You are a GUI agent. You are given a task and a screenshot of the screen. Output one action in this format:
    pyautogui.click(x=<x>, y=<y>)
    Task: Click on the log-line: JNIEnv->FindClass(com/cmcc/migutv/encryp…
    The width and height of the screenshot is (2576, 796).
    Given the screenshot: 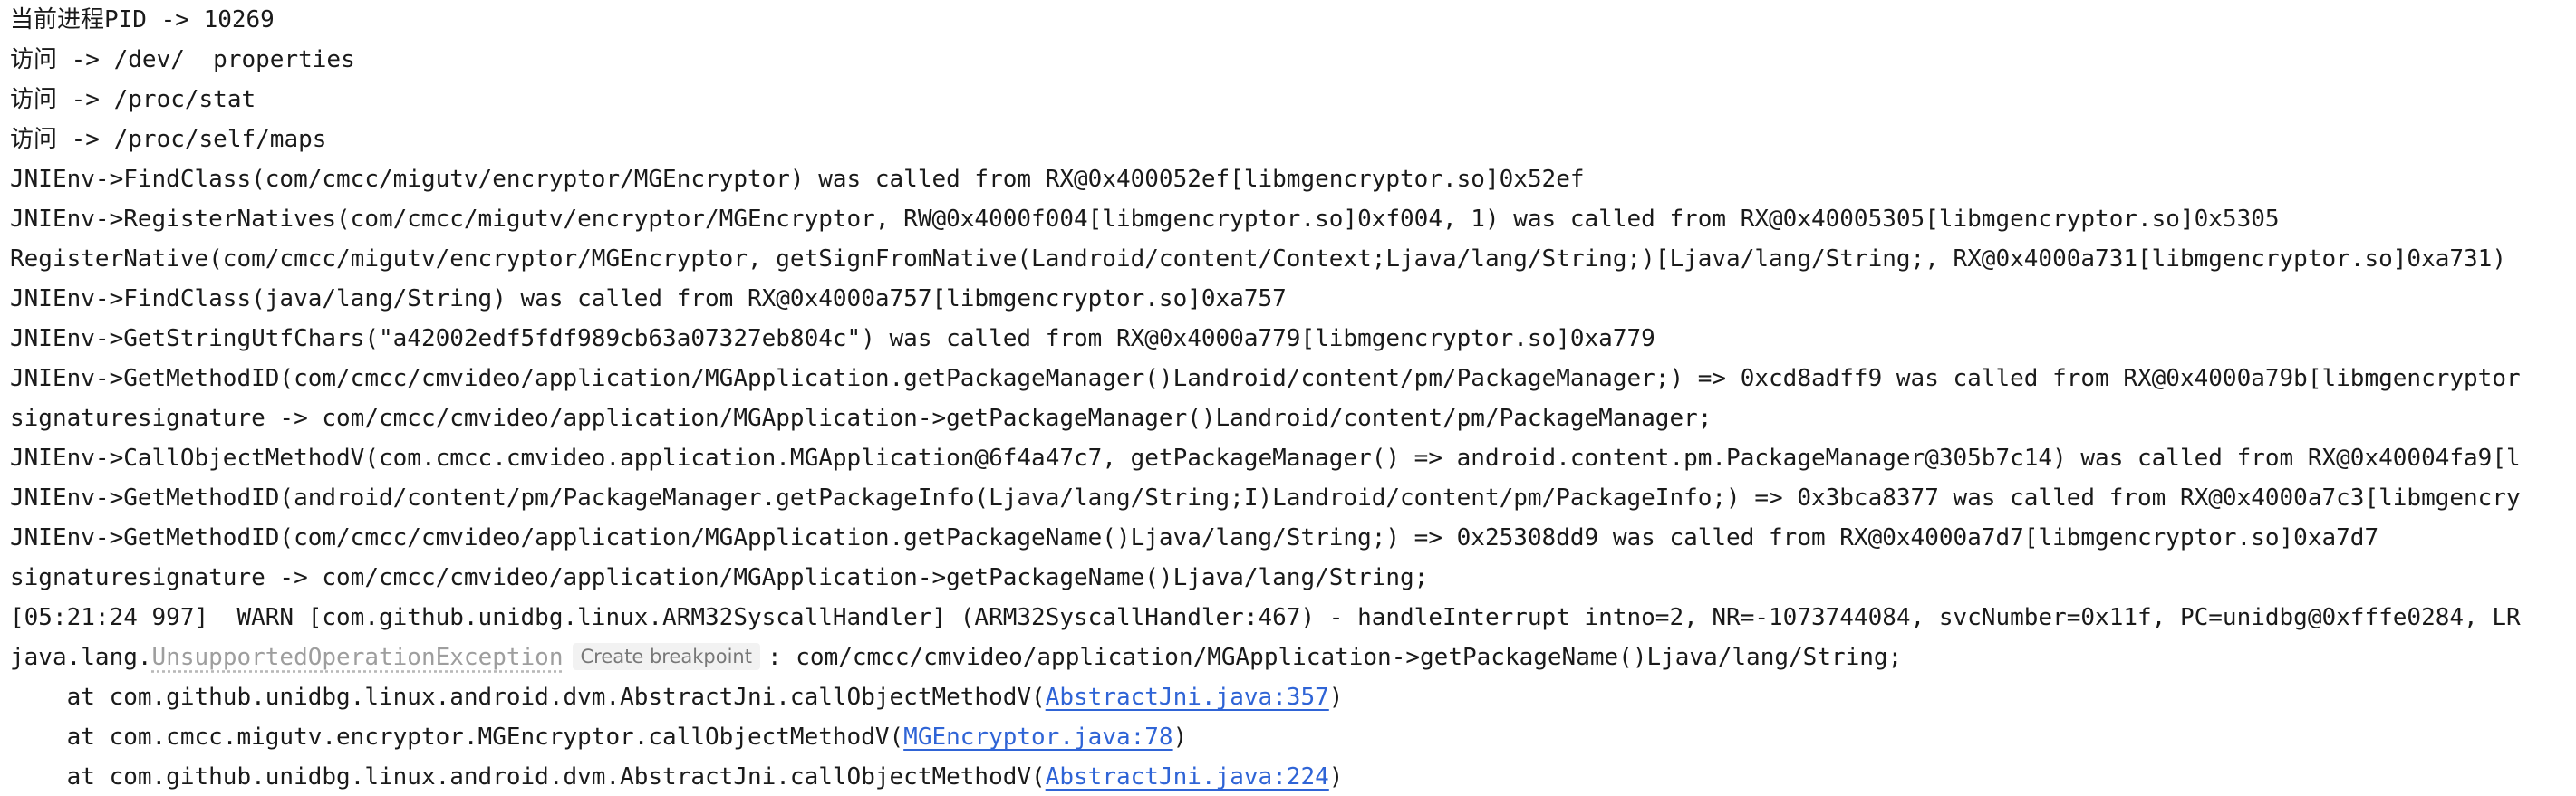 What is the action you would take?
    pyautogui.click(x=797, y=179)
    